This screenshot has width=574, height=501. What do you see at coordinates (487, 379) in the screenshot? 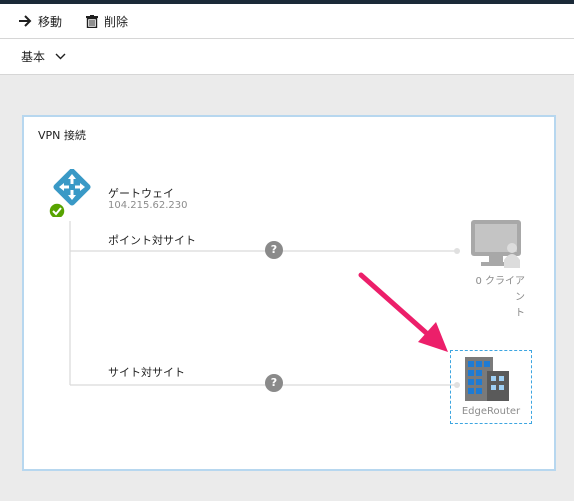
I see `building-icon` at bounding box center [487, 379].